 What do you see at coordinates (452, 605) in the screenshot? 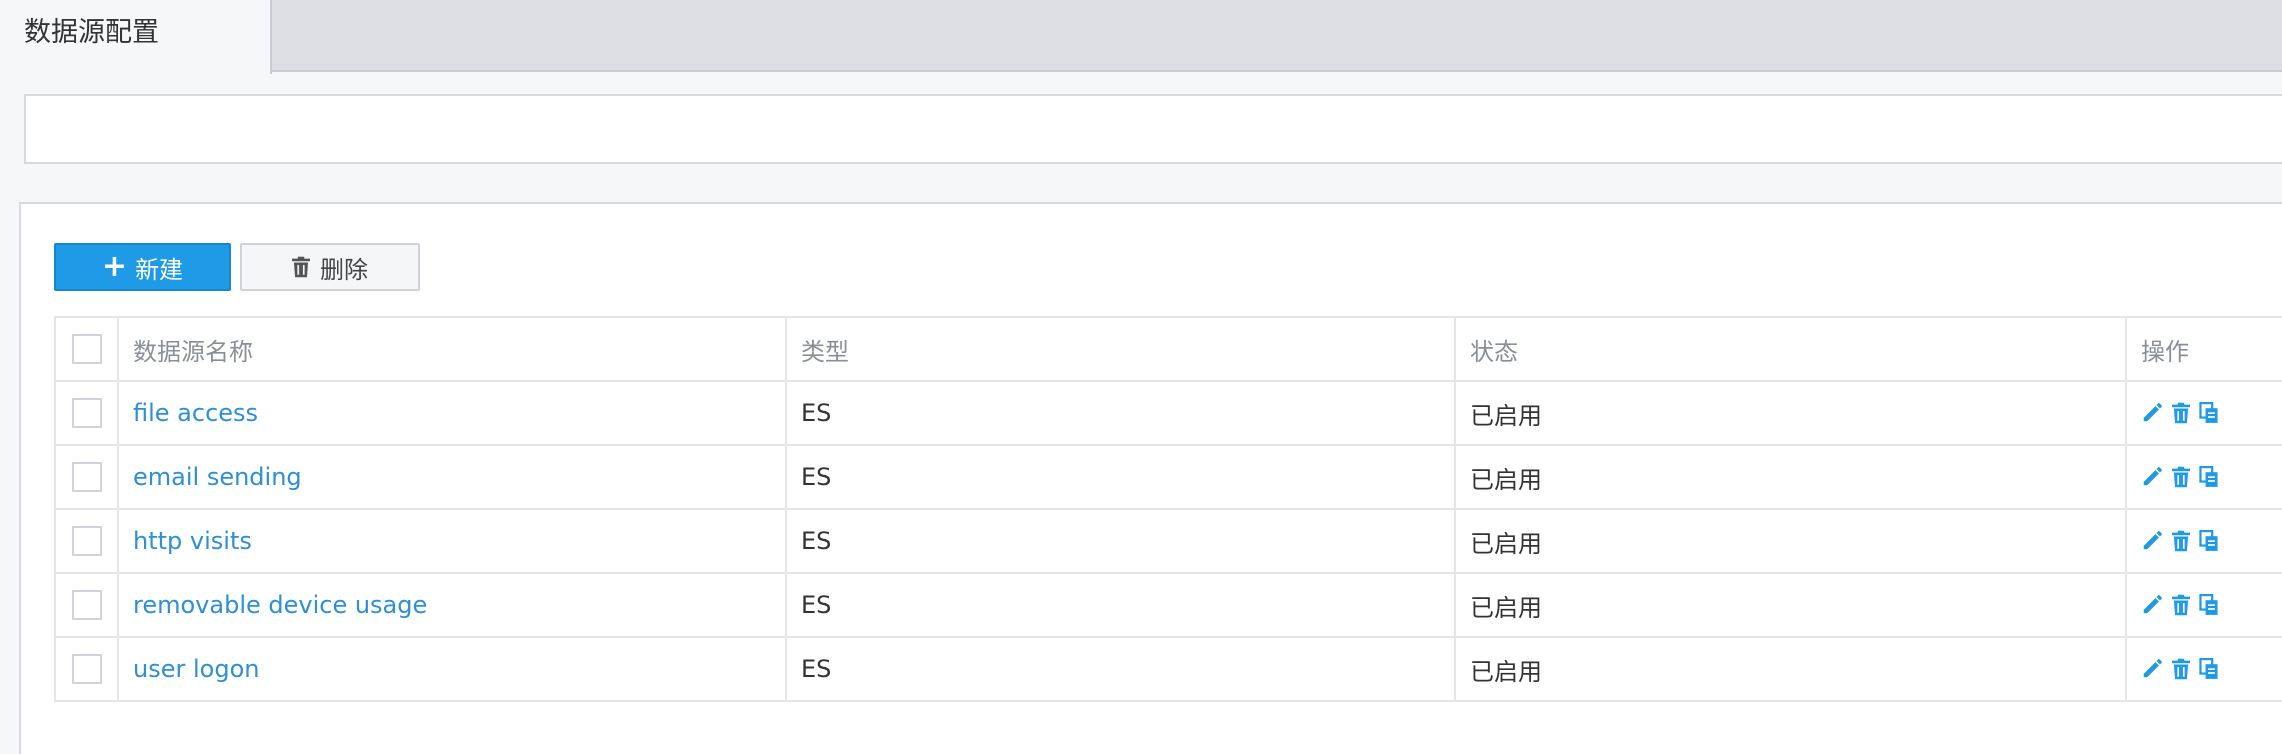
I see `row-name-cell: removable device usage` at bounding box center [452, 605].